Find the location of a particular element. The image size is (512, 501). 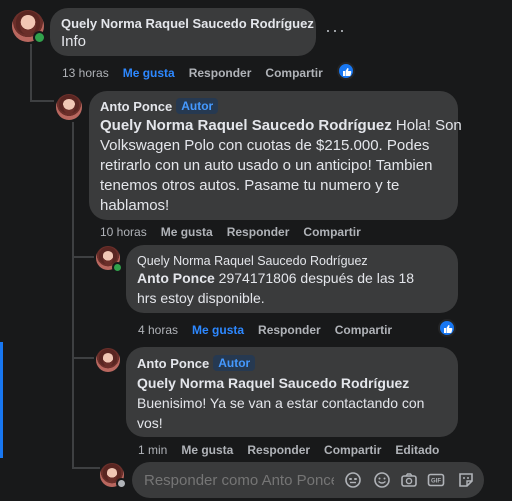

reply-input is located at coordinates (239, 480).